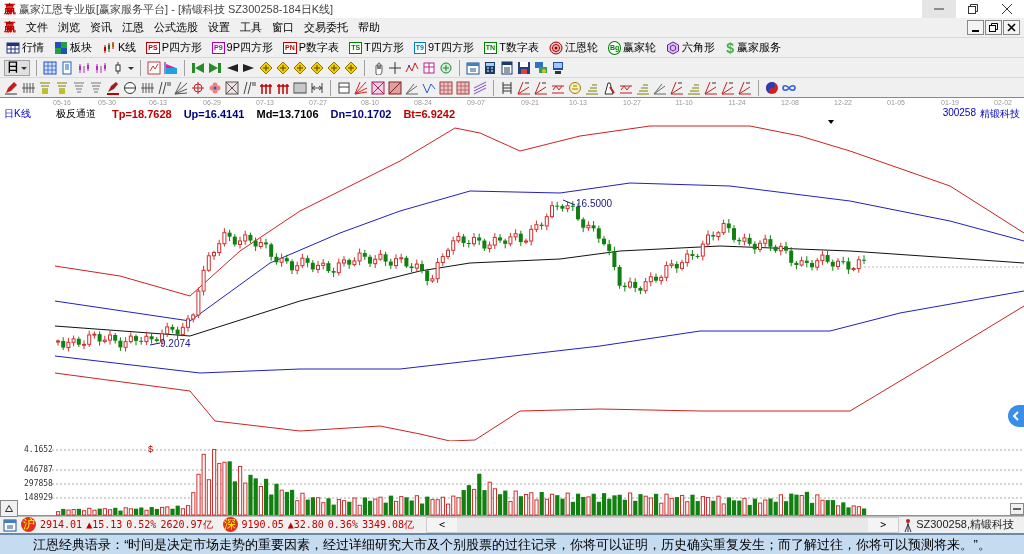 The height and width of the screenshot is (554, 1024). Describe the element at coordinates (133, 27) in the screenshot. I see `menu-item: 江恩` at that location.